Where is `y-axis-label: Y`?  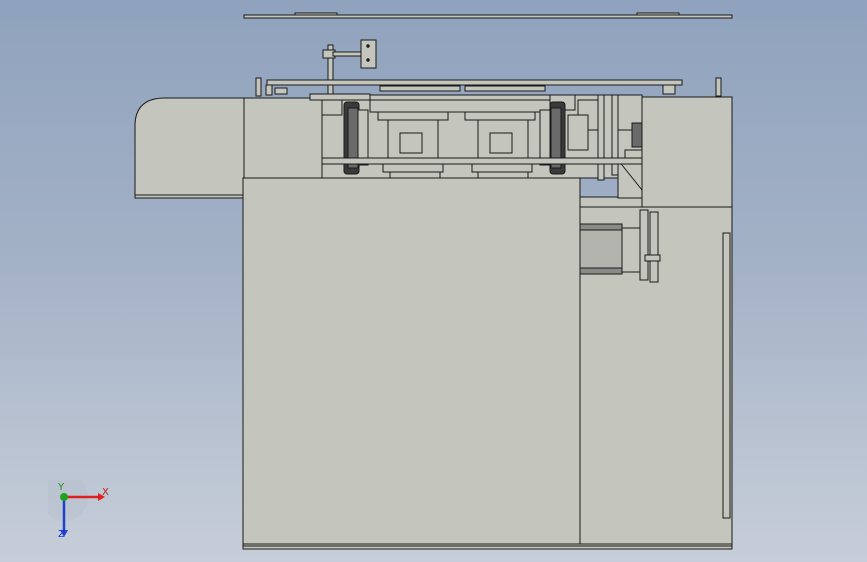 y-axis-label: Y is located at coordinates (61, 487).